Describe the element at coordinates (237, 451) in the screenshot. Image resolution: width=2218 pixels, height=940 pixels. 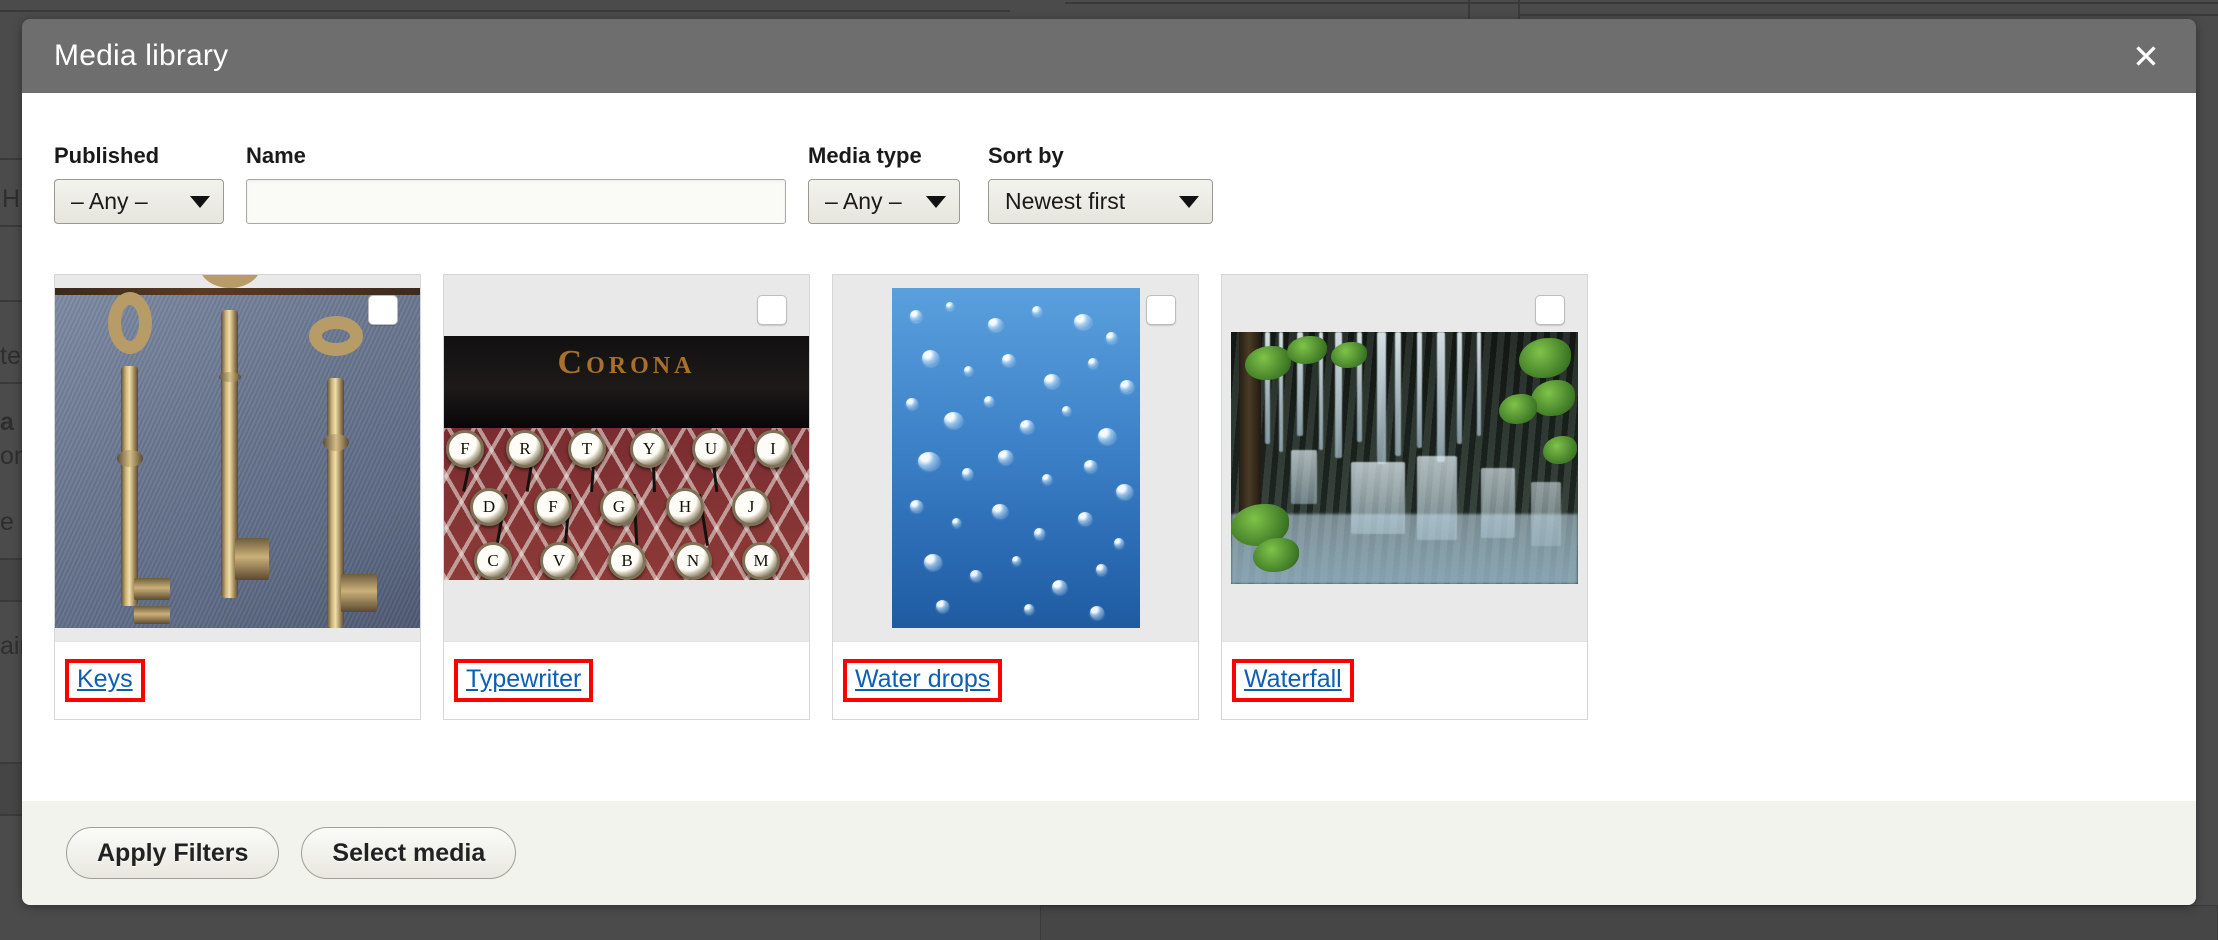
I see `keys-image` at that location.